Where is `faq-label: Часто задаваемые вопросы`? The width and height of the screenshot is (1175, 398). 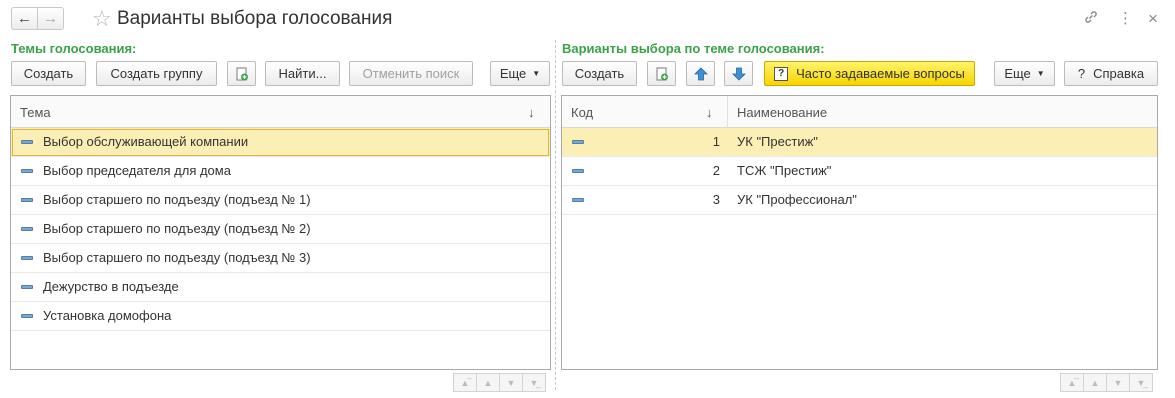
faq-label: Часто задаваемые вопросы is located at coordinates (880, 73).